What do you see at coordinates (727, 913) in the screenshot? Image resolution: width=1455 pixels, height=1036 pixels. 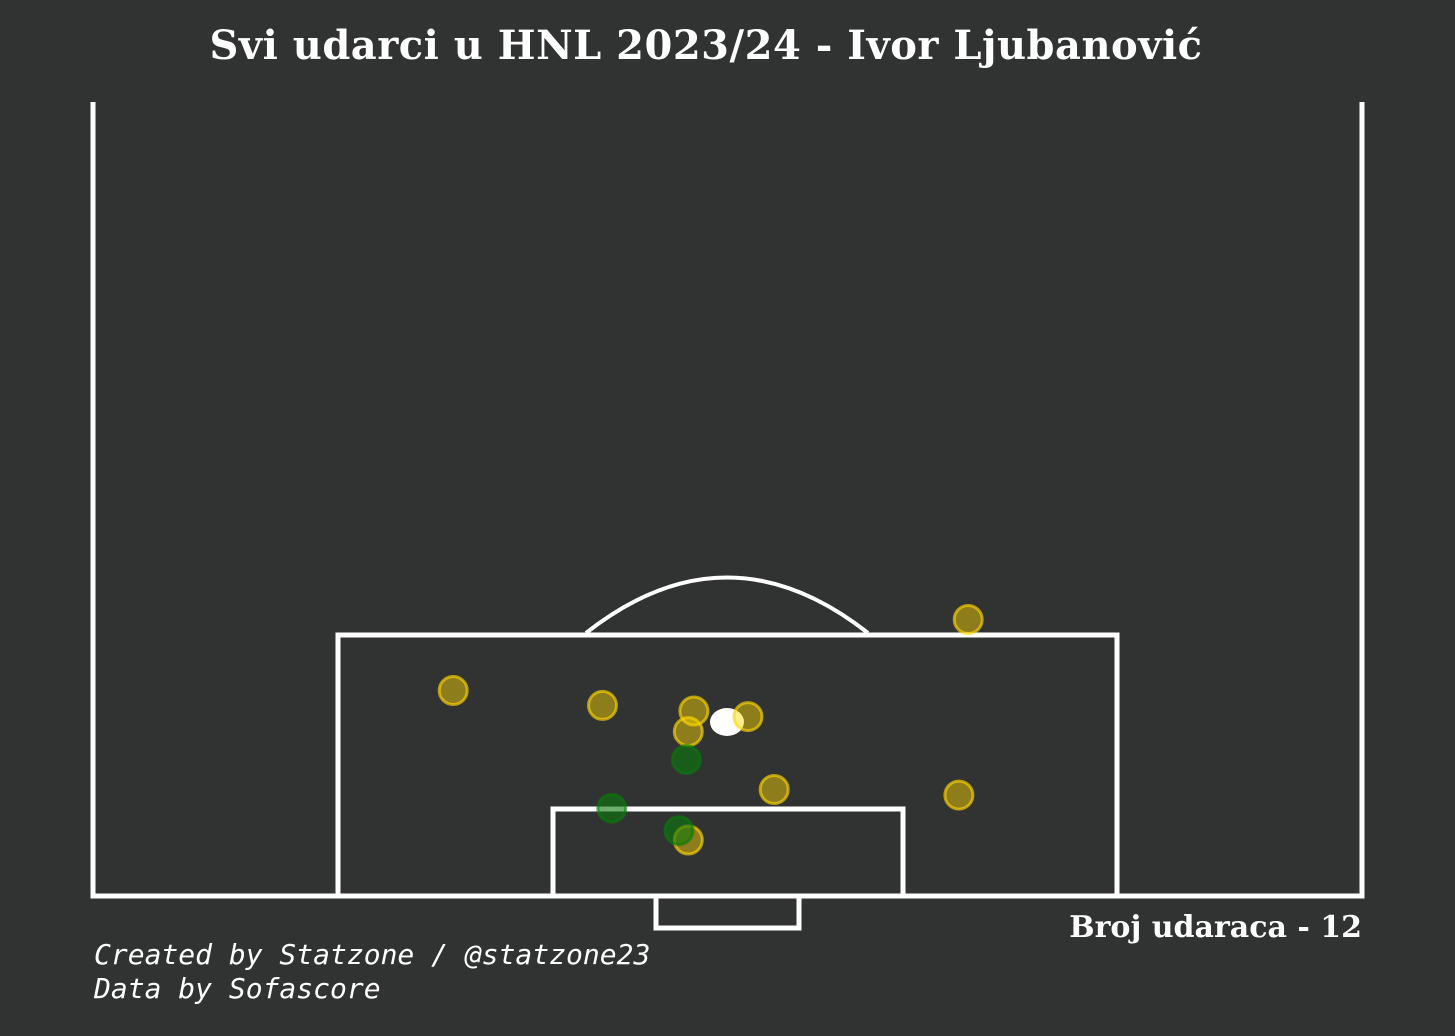 I see `goal` at bounding box center [727, 913].